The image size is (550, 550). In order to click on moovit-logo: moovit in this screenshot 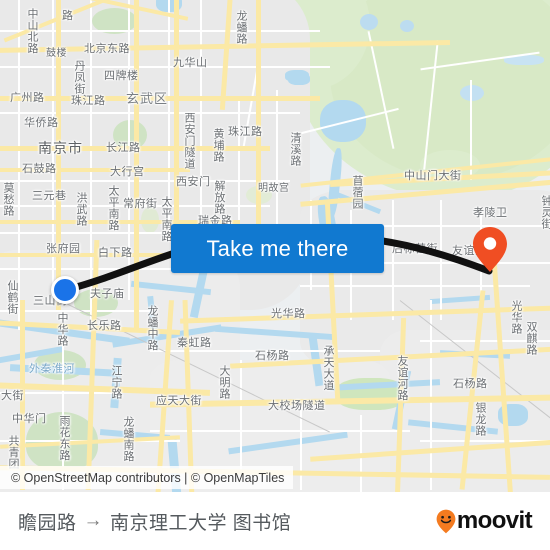, I will do `click(484, 521)`.